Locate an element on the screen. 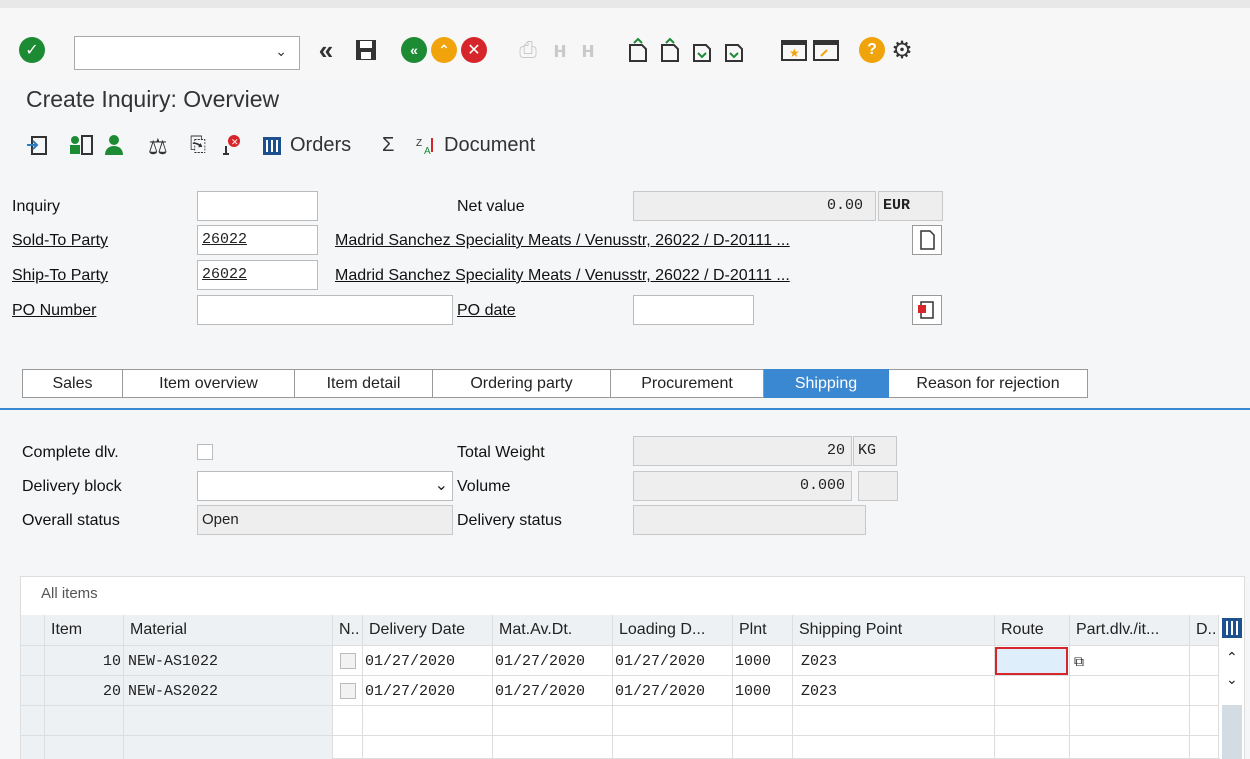 This screenshot has height=759, width=1250. d-cell is located at coordinates (1204, 747).